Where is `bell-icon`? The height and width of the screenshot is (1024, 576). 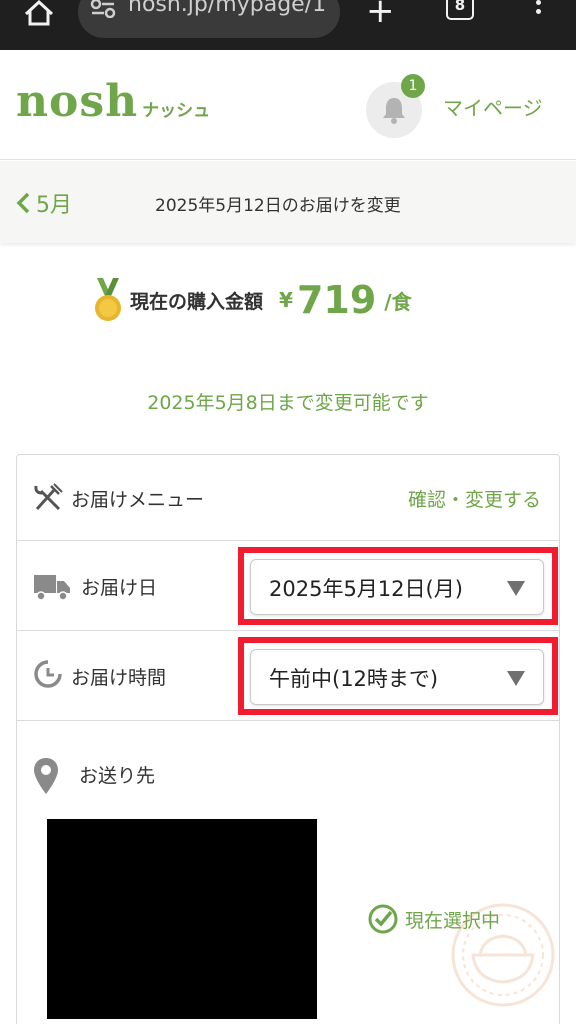 bell-icon is located at coordinates (394, 111).